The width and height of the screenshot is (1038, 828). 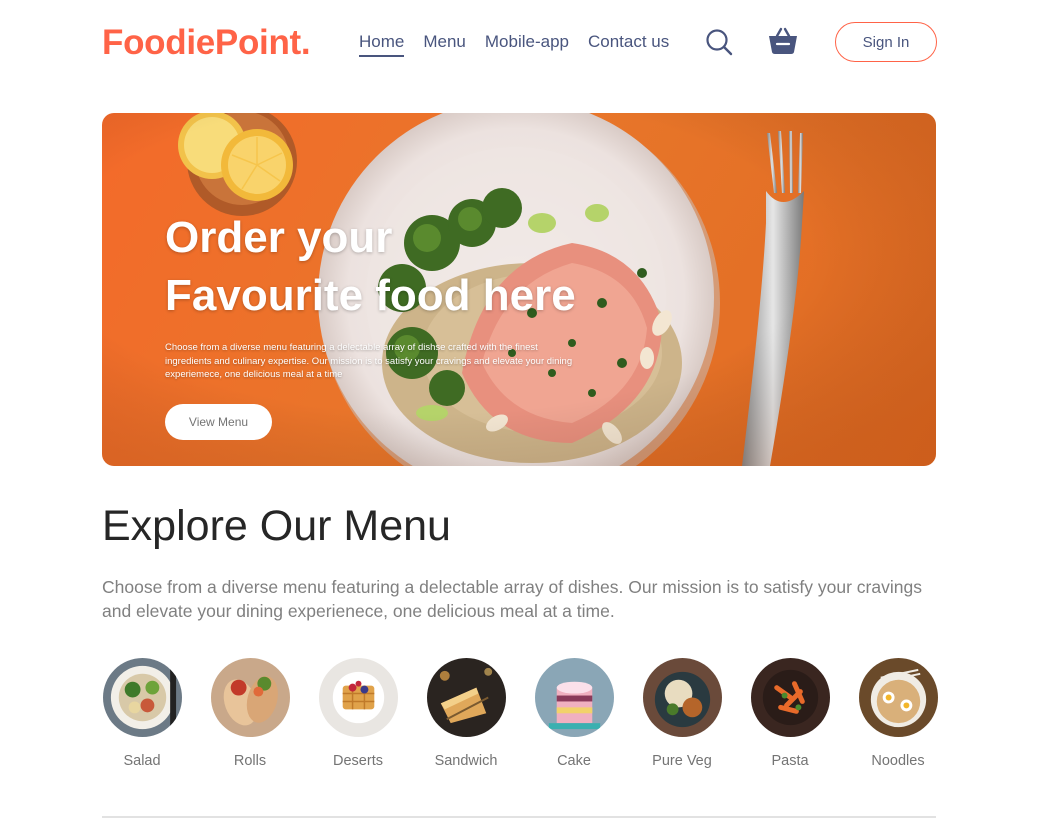 I want to click on noodles-image, so click(x=898, y=697).